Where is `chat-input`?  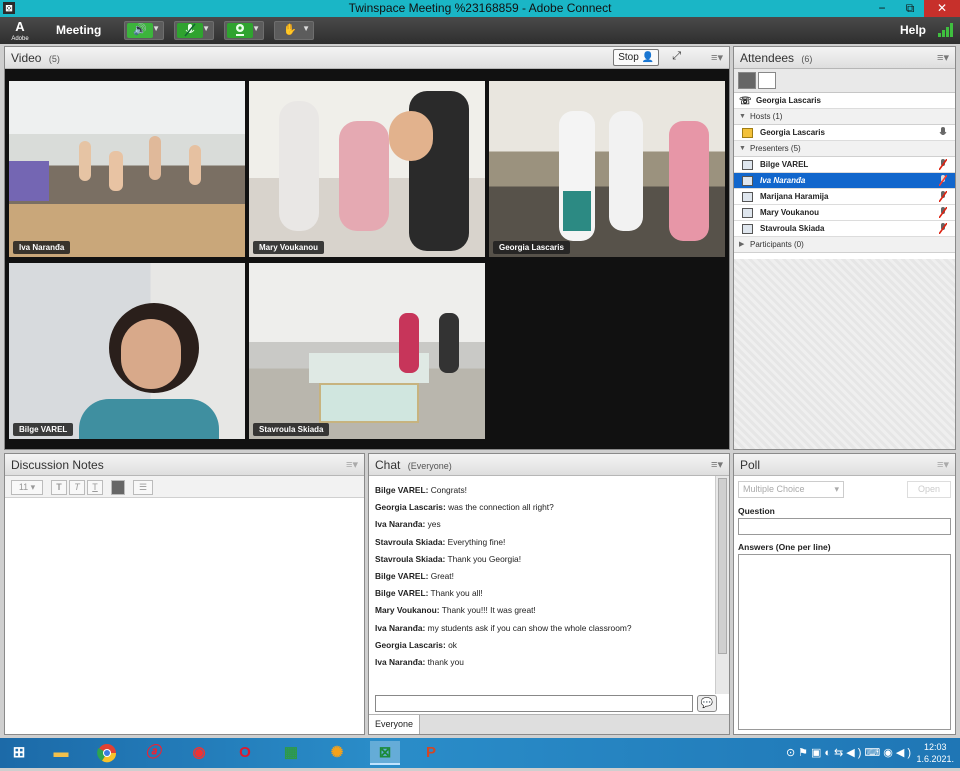
chat-input is located at coordinates (534, 703).